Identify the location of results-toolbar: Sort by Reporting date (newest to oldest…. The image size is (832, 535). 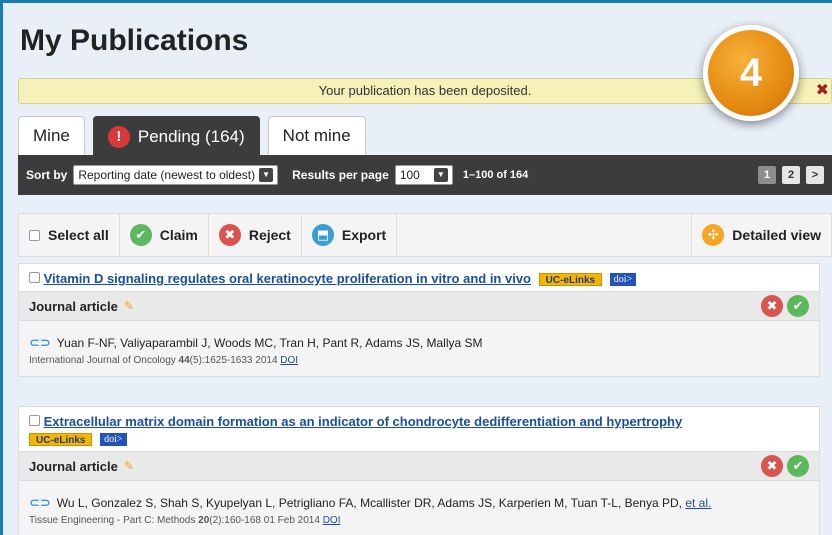
(425, 175).